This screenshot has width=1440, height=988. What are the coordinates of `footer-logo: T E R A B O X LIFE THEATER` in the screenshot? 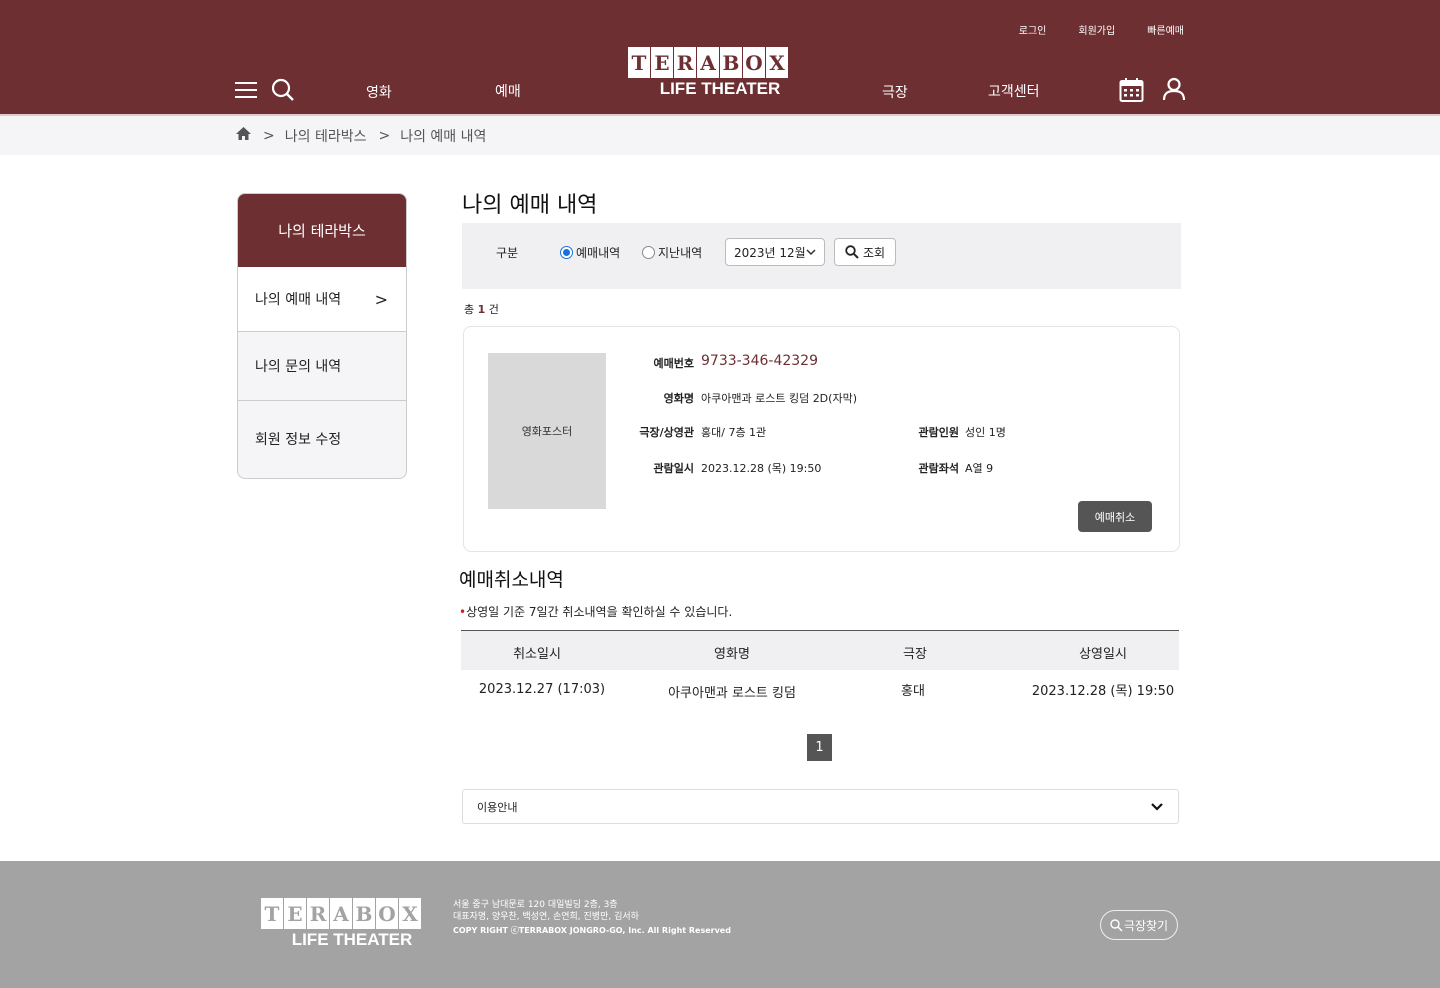 It's located at (352, 924).